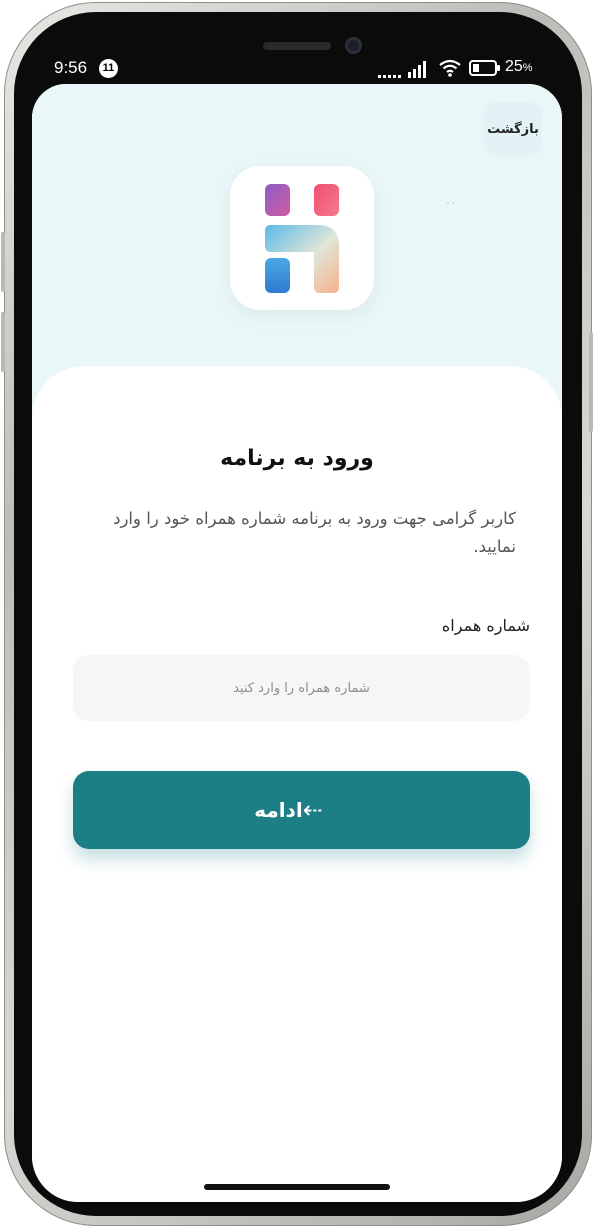  Describe the element at coordinates (591, 382) in the screenshot. I see `power-button` at that location.